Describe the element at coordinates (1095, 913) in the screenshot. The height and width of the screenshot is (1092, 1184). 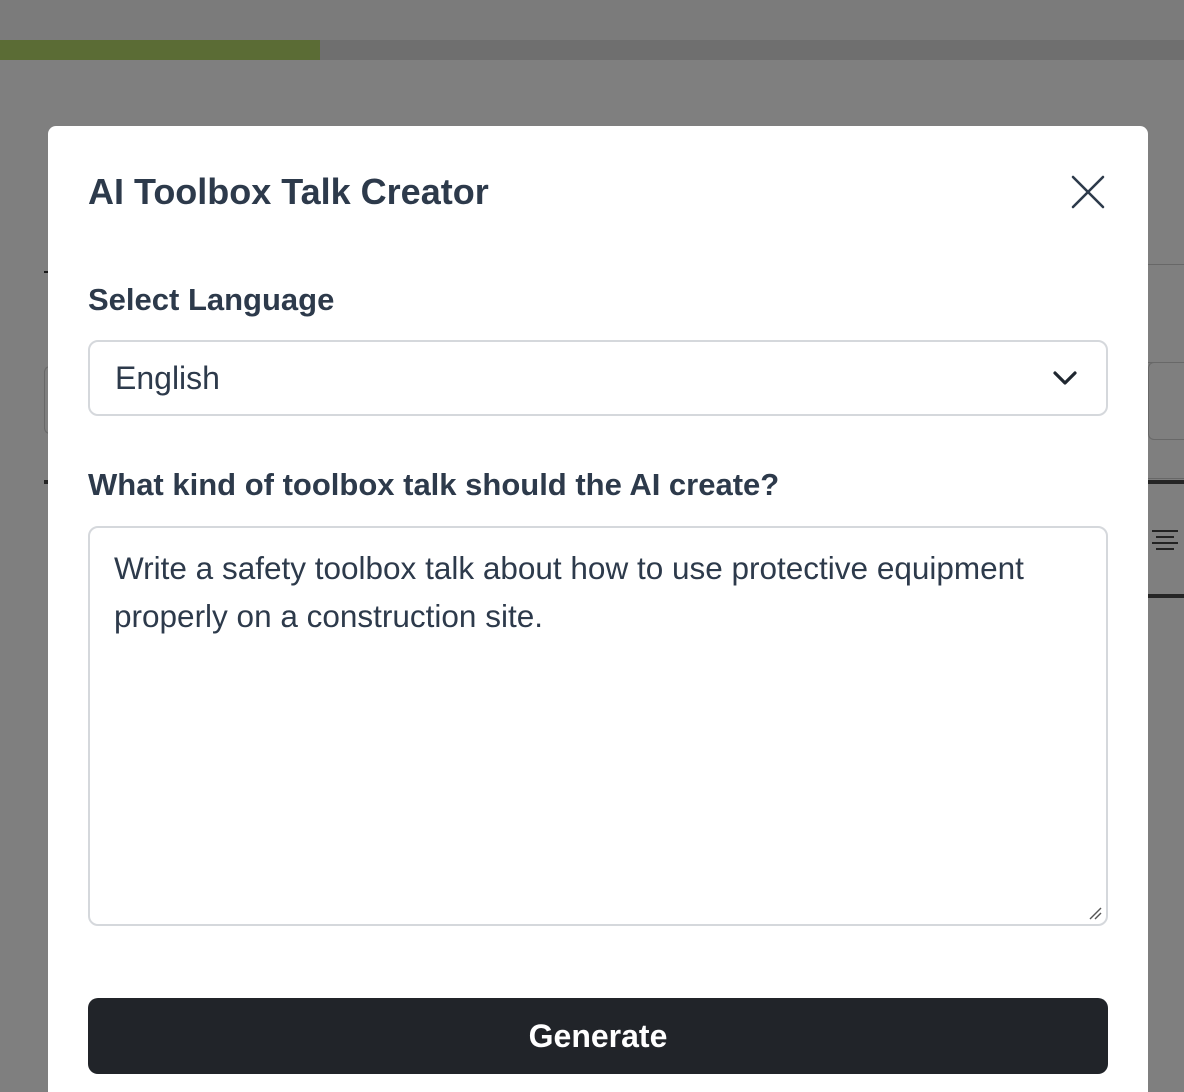
I see `resize-handle-icon` at that location.